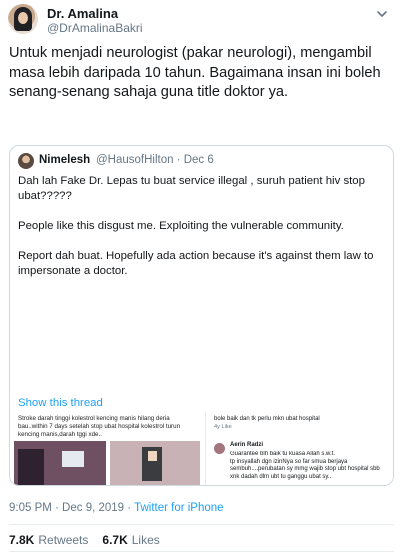 This screenshot has width=402, height=557. I want to click on avatar, so click(23, 19).